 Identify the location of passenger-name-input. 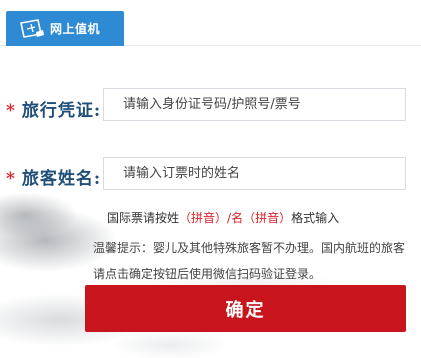
(254, 173).